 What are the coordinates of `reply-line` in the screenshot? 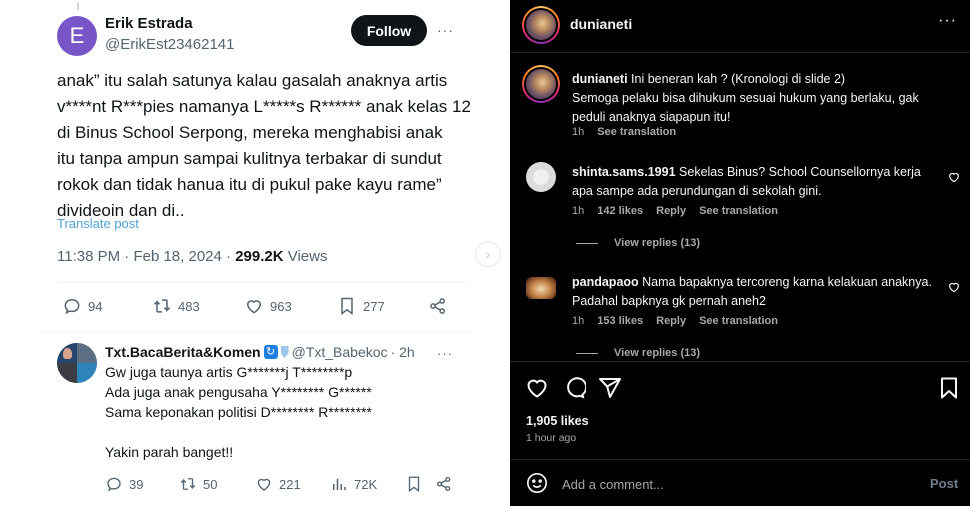 It's located at (238, 432).